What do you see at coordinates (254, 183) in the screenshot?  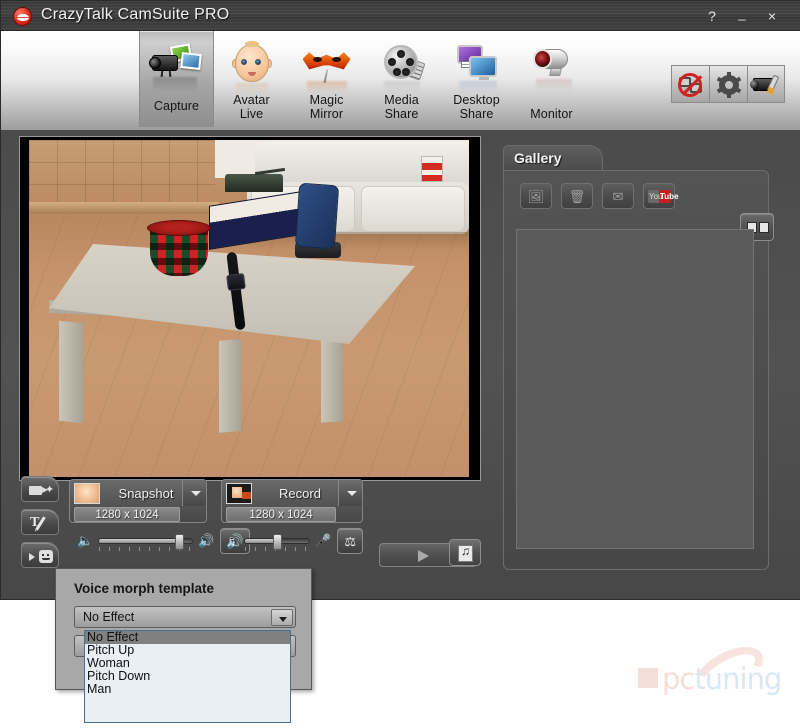 I see `scene-toy-tank` at bounding box center [254, 183].